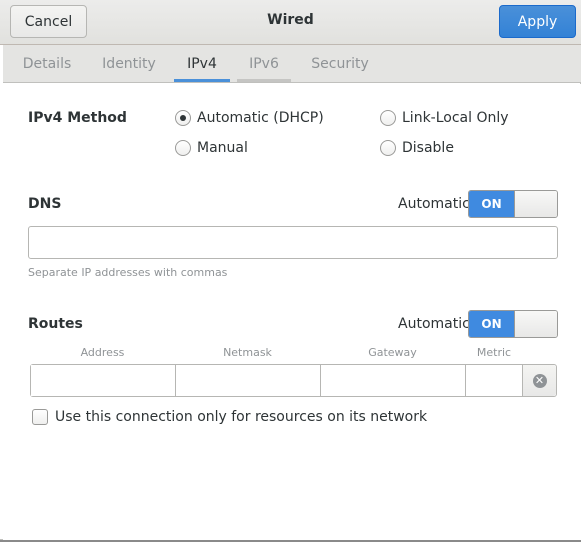  I want to click on route-netmask-input, so click(248, 380).